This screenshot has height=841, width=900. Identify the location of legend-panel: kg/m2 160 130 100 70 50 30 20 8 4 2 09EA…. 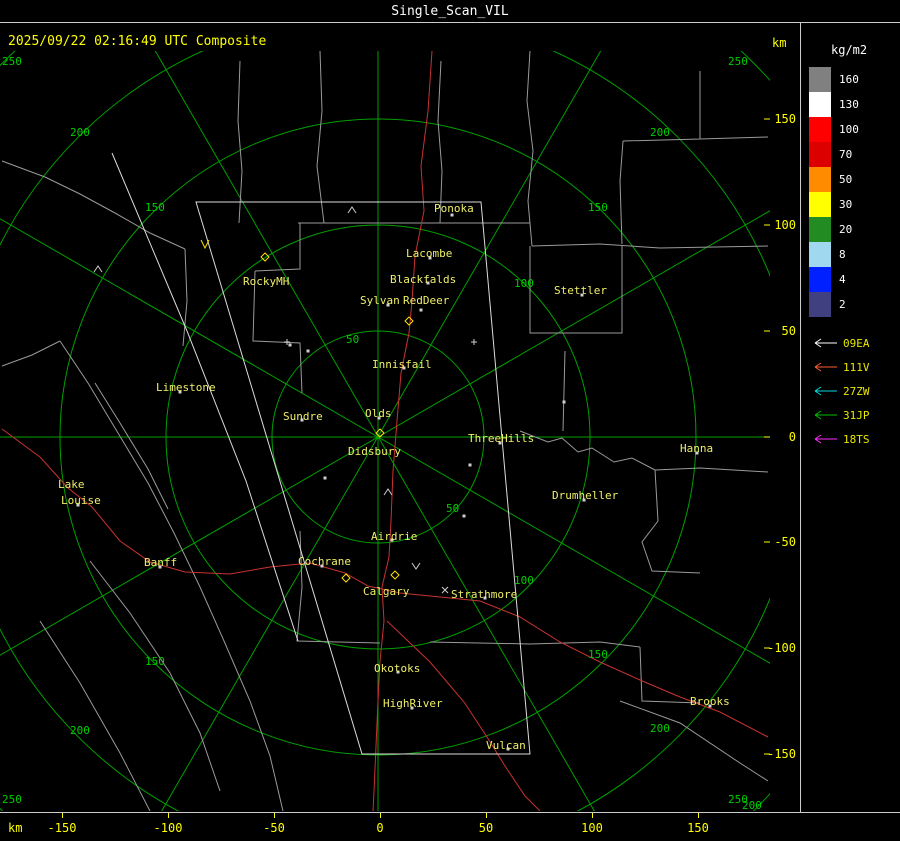
(850, 417).